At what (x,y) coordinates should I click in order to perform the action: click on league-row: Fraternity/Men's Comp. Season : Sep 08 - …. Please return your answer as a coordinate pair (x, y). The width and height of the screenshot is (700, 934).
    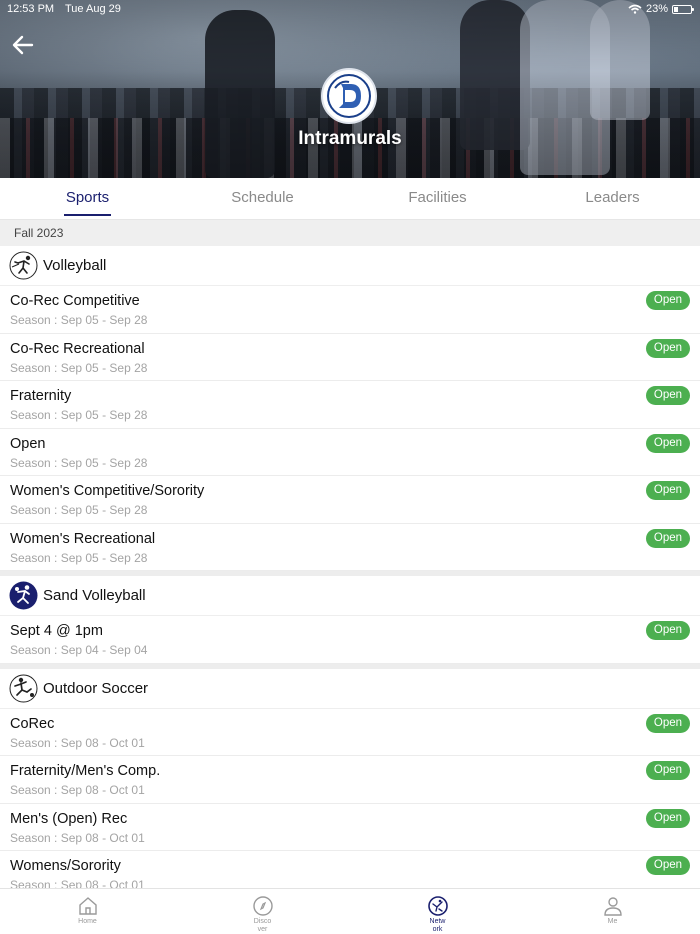
    Looking at the image, I should click on (350, 780).